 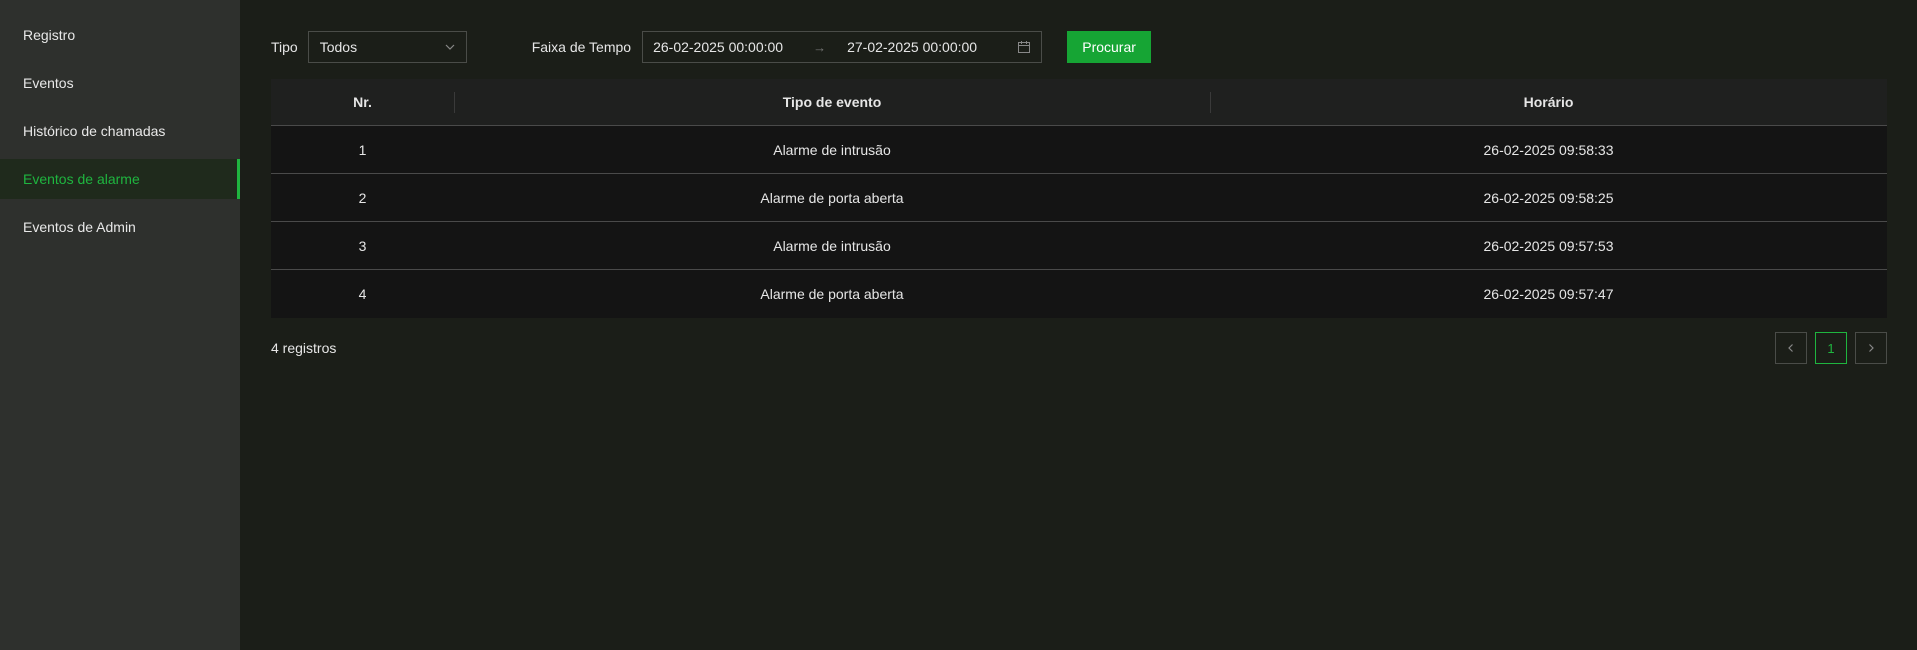 What do you see at coordinates (48, 83) in the screenshot?
I see `sidebar-item-label: Eventos` at bounding box center [48, 83].